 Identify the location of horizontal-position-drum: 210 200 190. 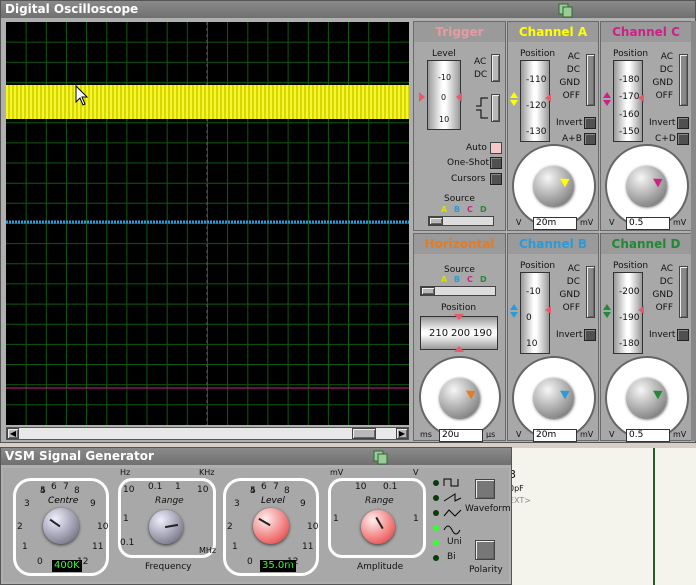
(459, 333).